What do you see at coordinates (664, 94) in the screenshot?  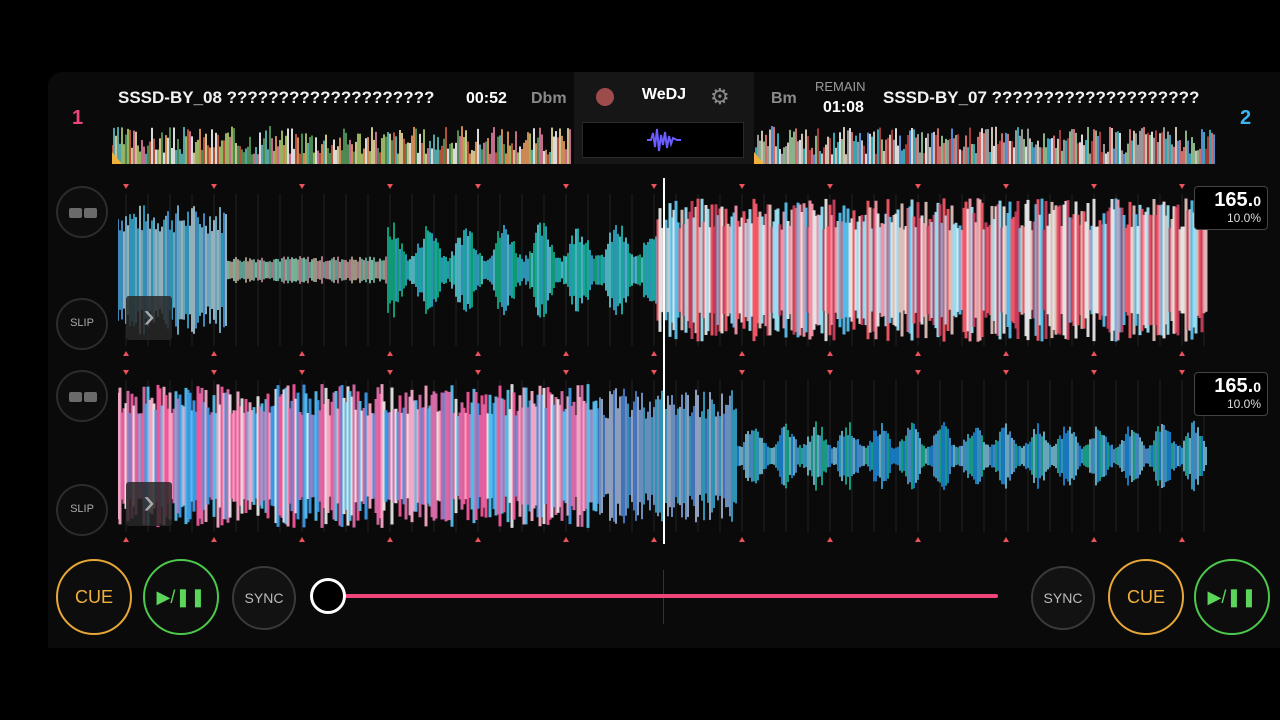 I see `app-logo: WeDJ` at bounding box center [664, 94].